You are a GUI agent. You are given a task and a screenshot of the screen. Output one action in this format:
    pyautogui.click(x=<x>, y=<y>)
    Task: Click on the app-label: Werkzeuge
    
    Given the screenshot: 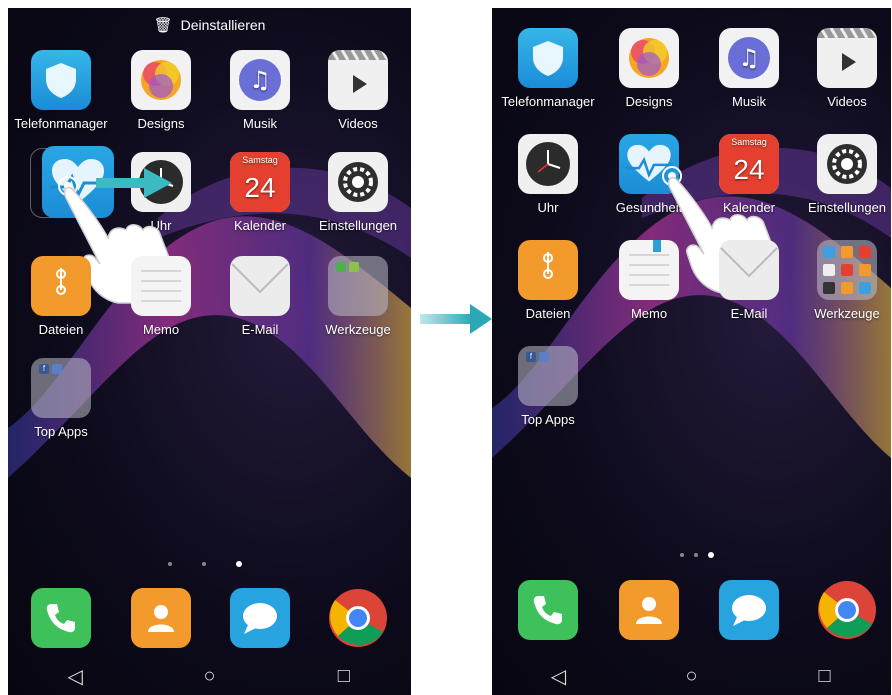 What is the action you would take?
    pyautogui.click(x=847, y=313)
    